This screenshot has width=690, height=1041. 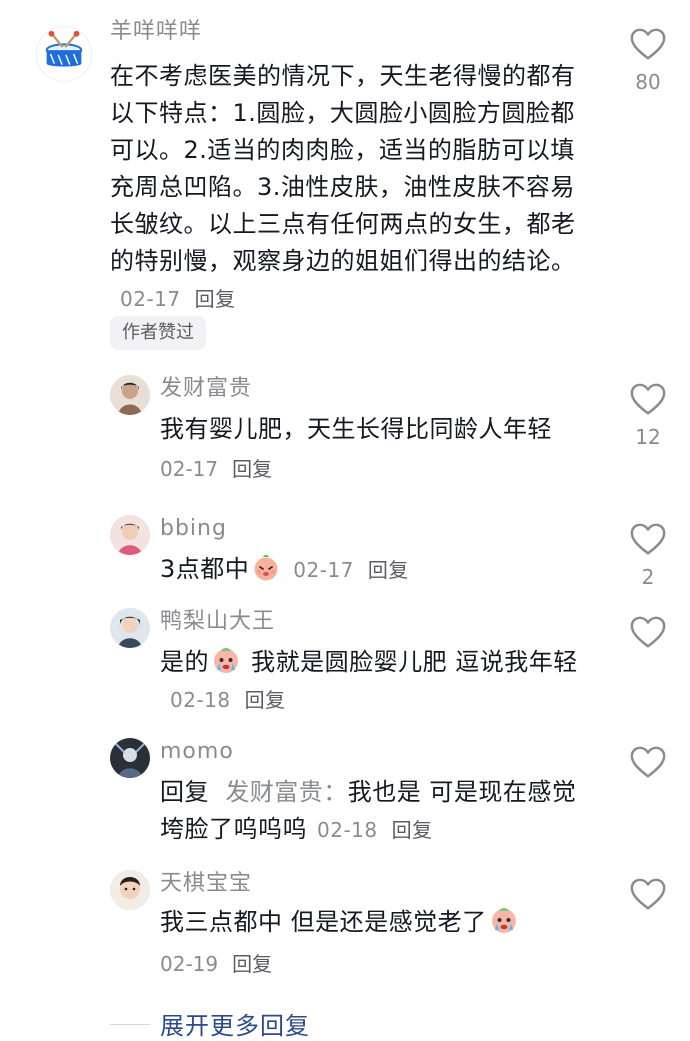 I want to click on expand-more-replies: 展开更多回复, so click(x=345, y=1021).